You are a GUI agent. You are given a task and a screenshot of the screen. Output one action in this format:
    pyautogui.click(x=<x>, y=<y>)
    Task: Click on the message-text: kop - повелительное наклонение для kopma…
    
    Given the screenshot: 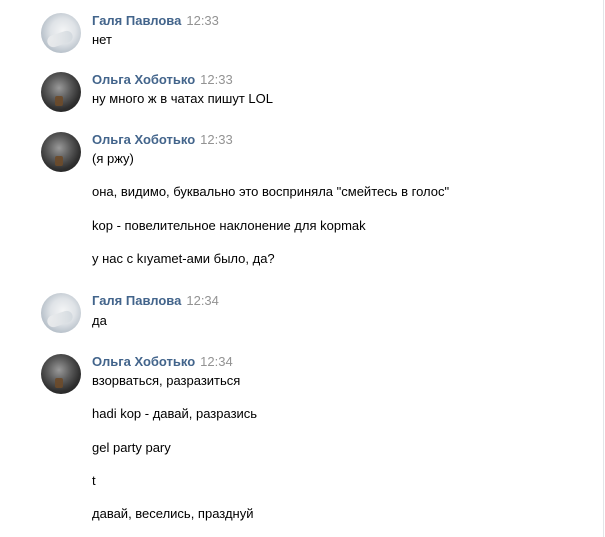 What is the action you would take?
    pyautogui.click(x=229, y=225)
    